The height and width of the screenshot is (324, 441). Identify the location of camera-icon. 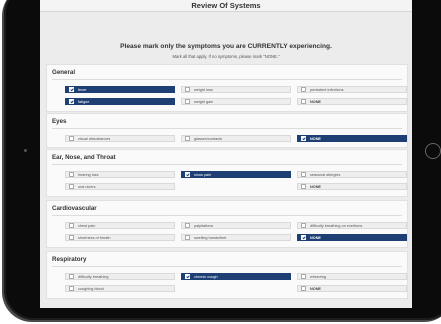
(25, 150).